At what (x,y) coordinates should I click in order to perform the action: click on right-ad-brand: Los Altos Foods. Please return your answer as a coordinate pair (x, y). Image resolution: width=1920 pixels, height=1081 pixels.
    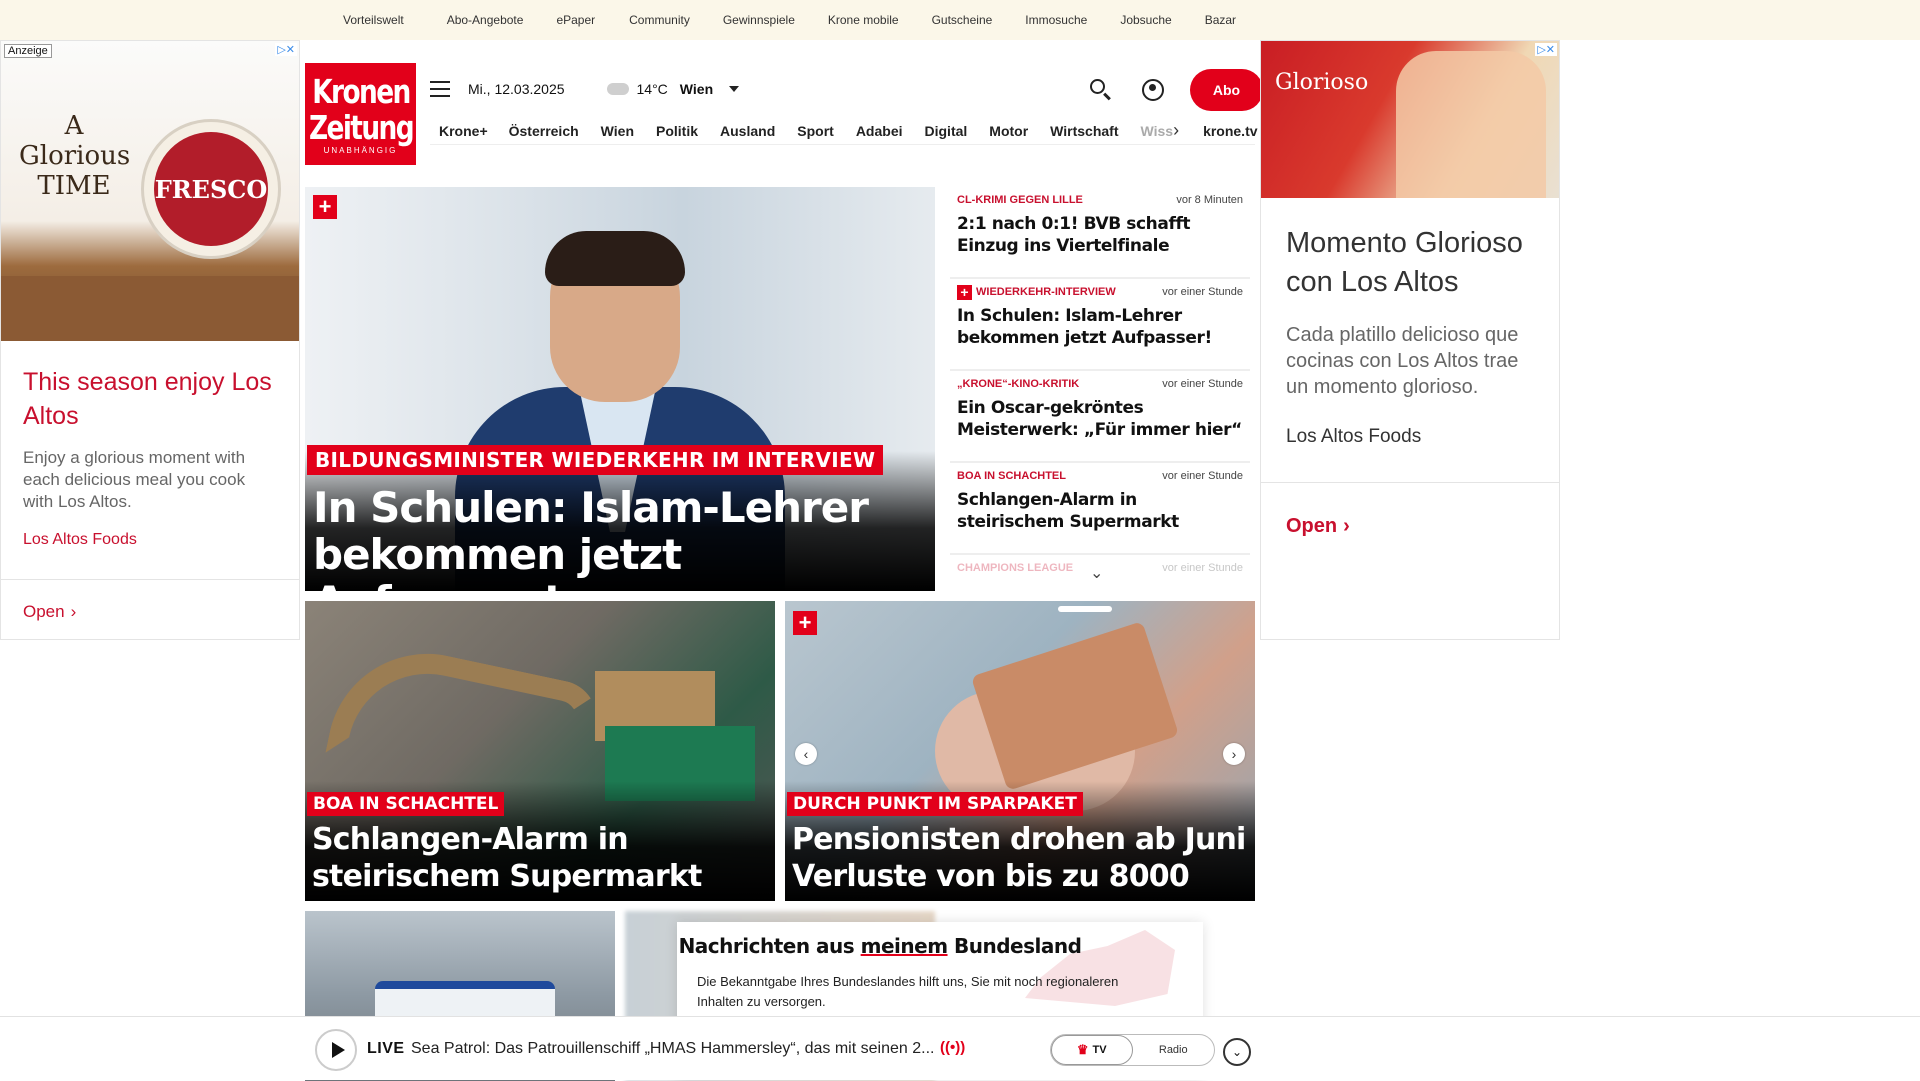
    Looking at the image, I should click on (1410, 424).